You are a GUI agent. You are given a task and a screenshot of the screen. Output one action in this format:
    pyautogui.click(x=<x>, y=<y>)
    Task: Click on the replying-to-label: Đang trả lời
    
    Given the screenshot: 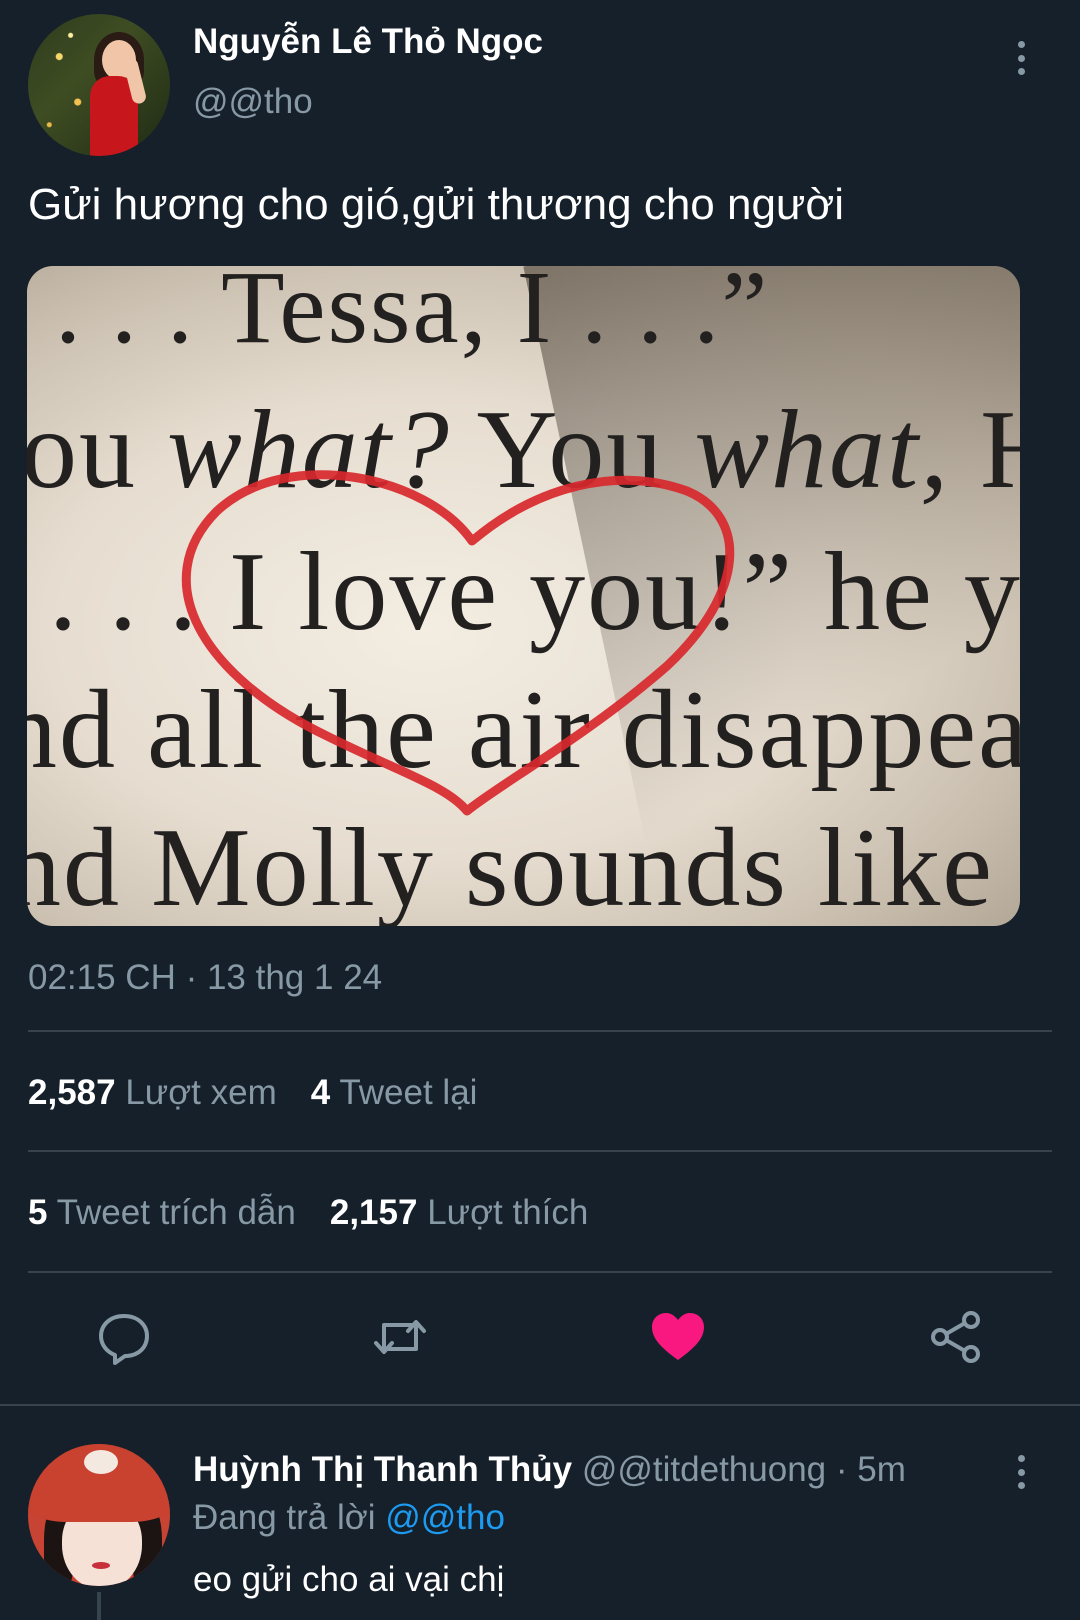 What is the action you would take?
    pyautogui.click(x=289, y=1517)
    